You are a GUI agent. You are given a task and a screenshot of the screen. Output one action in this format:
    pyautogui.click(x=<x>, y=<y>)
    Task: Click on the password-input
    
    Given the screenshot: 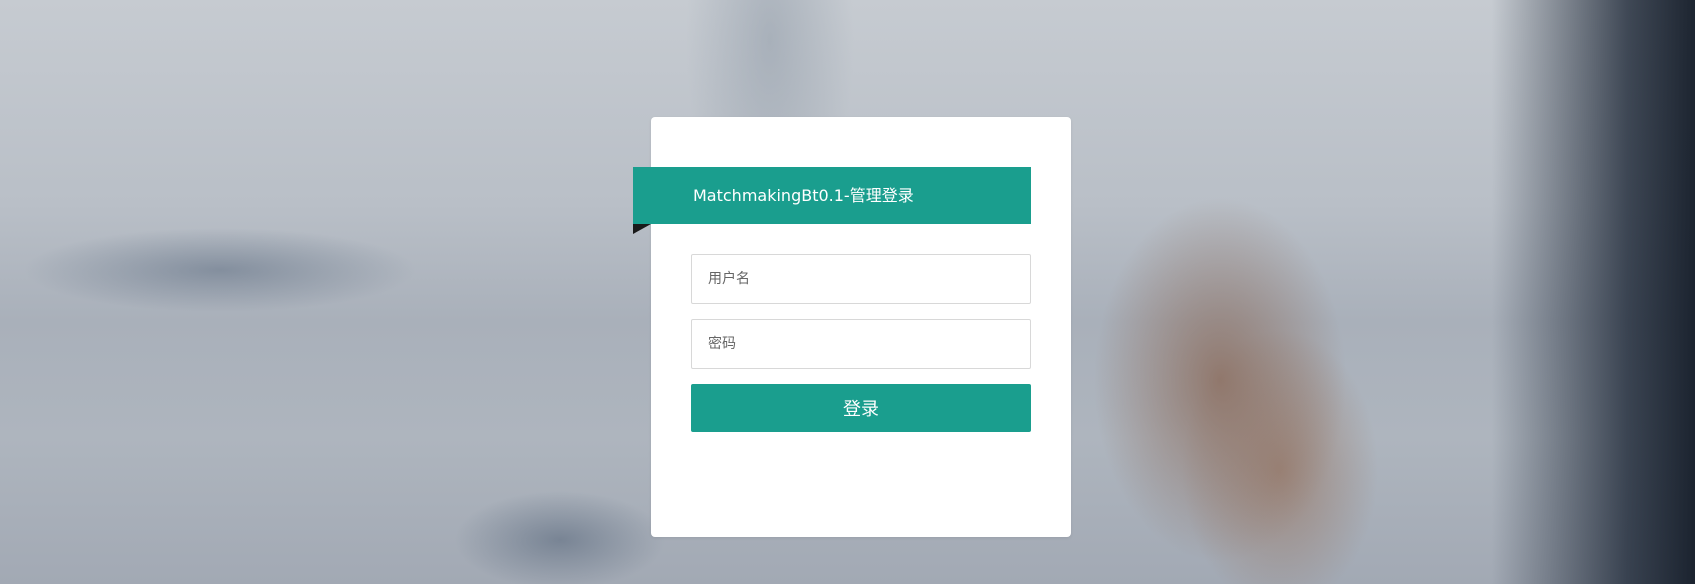 What is the action you would take?
    pyautogui.click(x=861, y=344)
    